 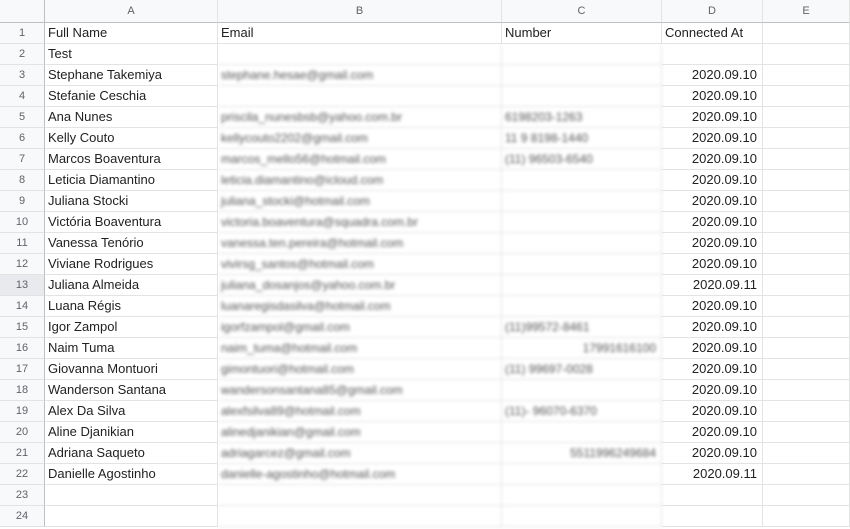 I want to click on cell-email: naim_tuma@hotmail.com, so click(x=360, y=348).